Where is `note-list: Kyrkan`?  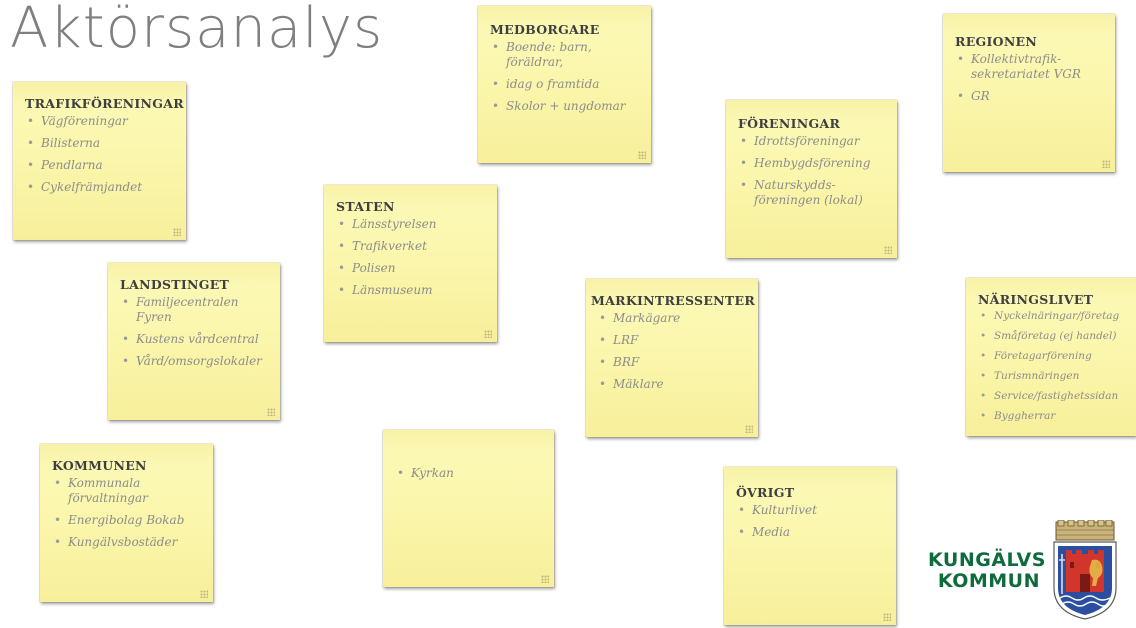
note-list: Kyrkan is located at coordinates (471, 473).